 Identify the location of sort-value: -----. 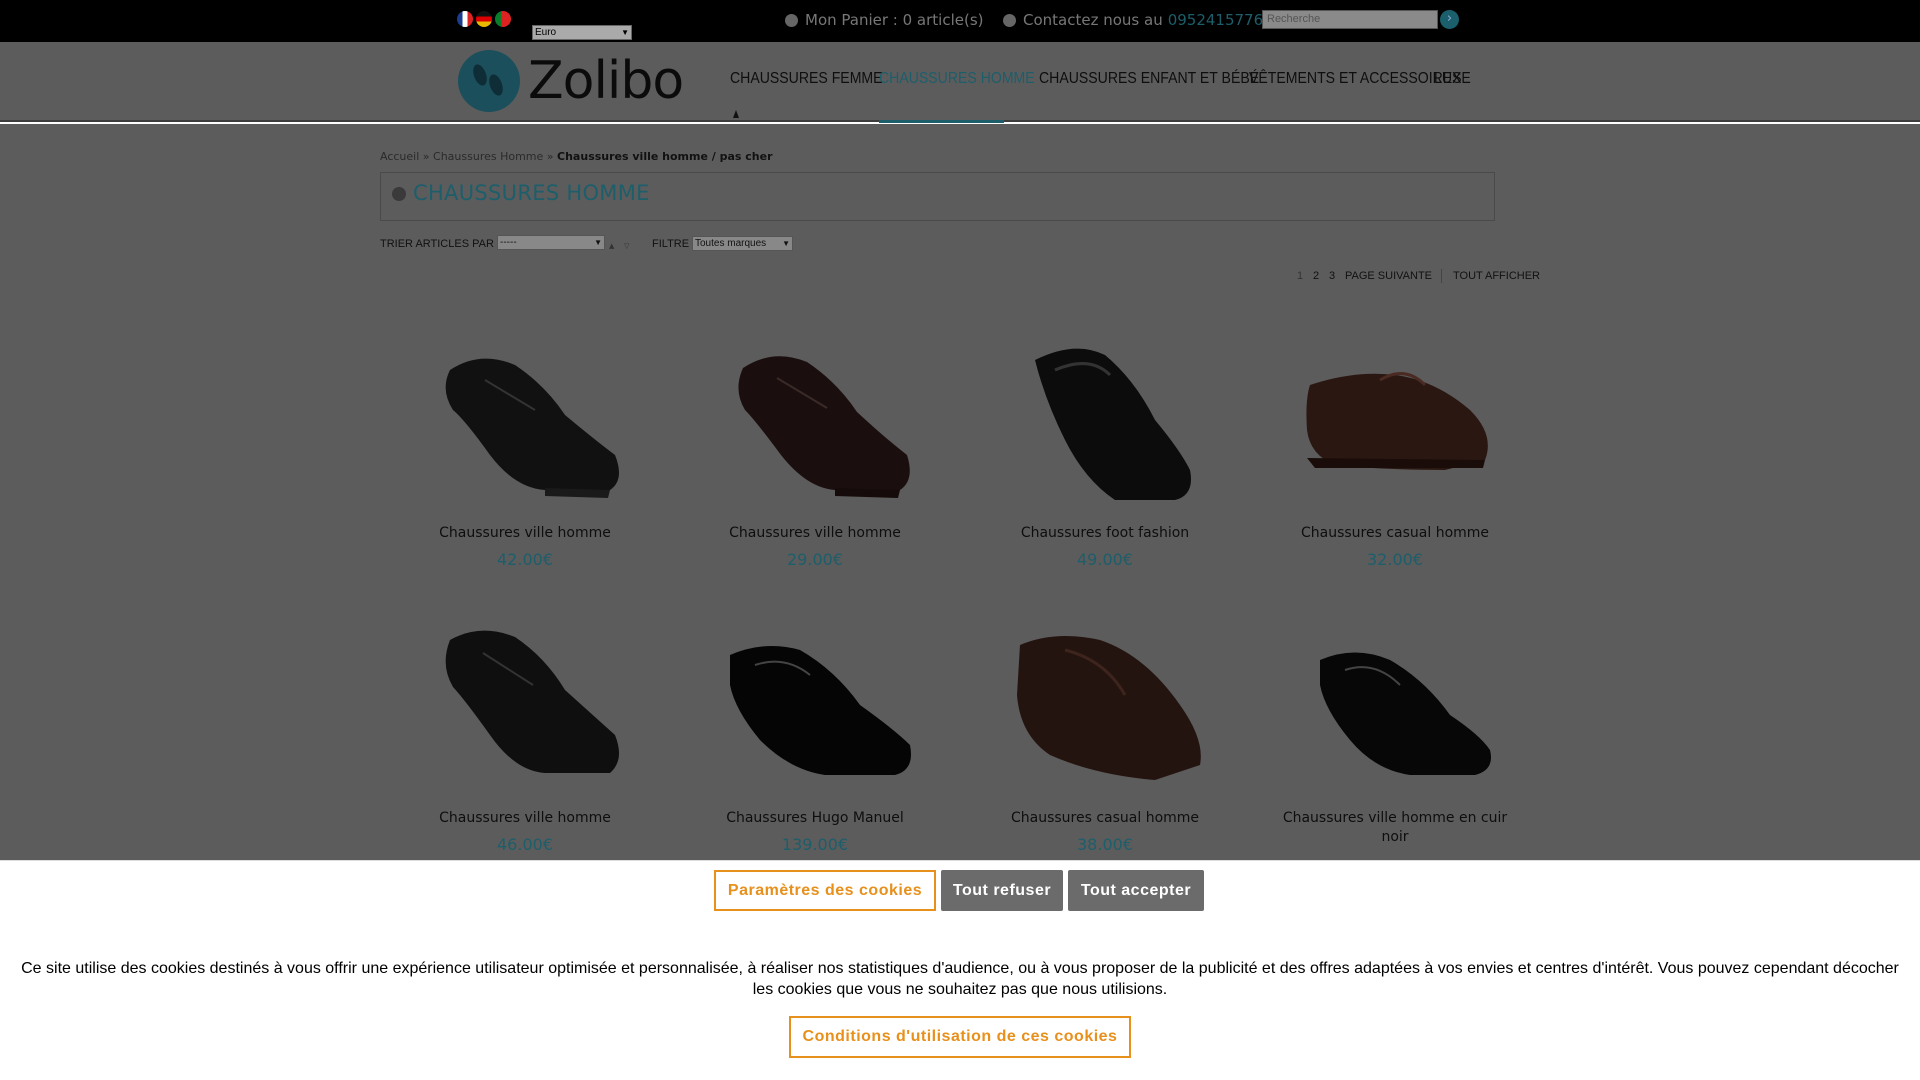
(508, 242).